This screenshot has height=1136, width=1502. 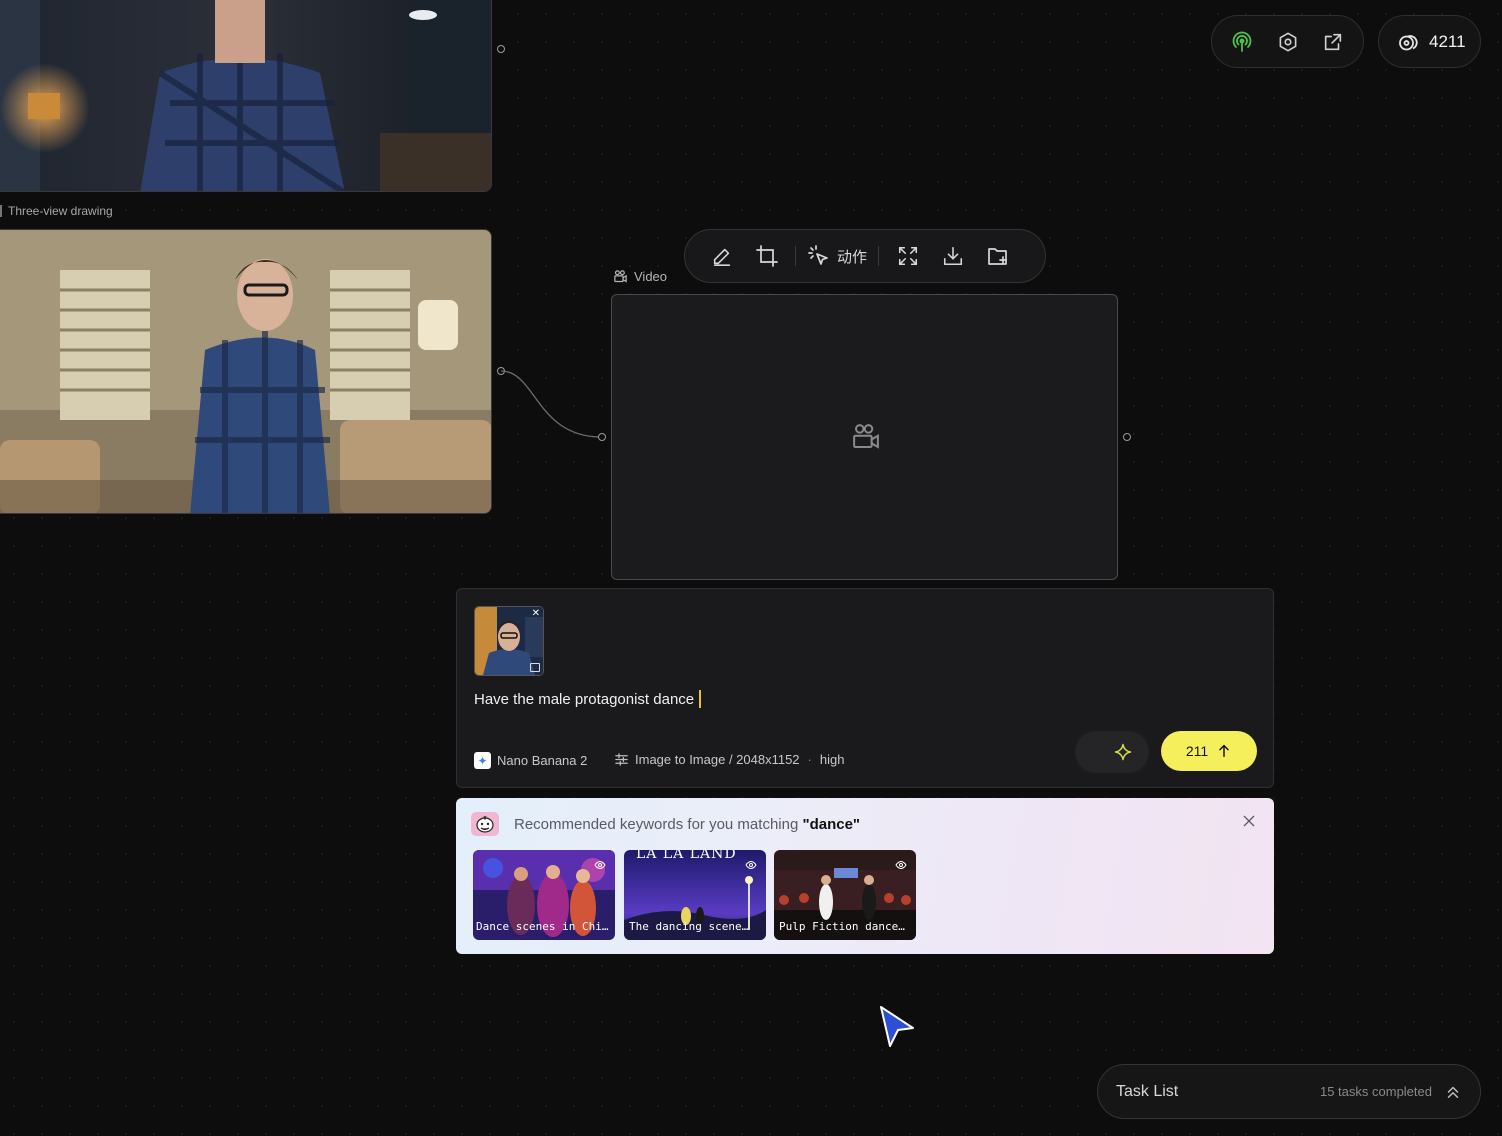 What do you see at coordinates (535, 667) in the screenshot?
I see `image-type-icon` at bounding box center [535, 667].